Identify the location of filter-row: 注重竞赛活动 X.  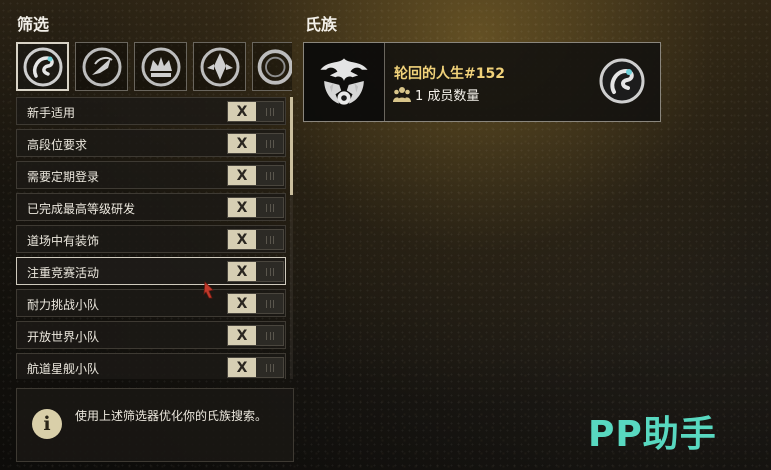
(151, 271).